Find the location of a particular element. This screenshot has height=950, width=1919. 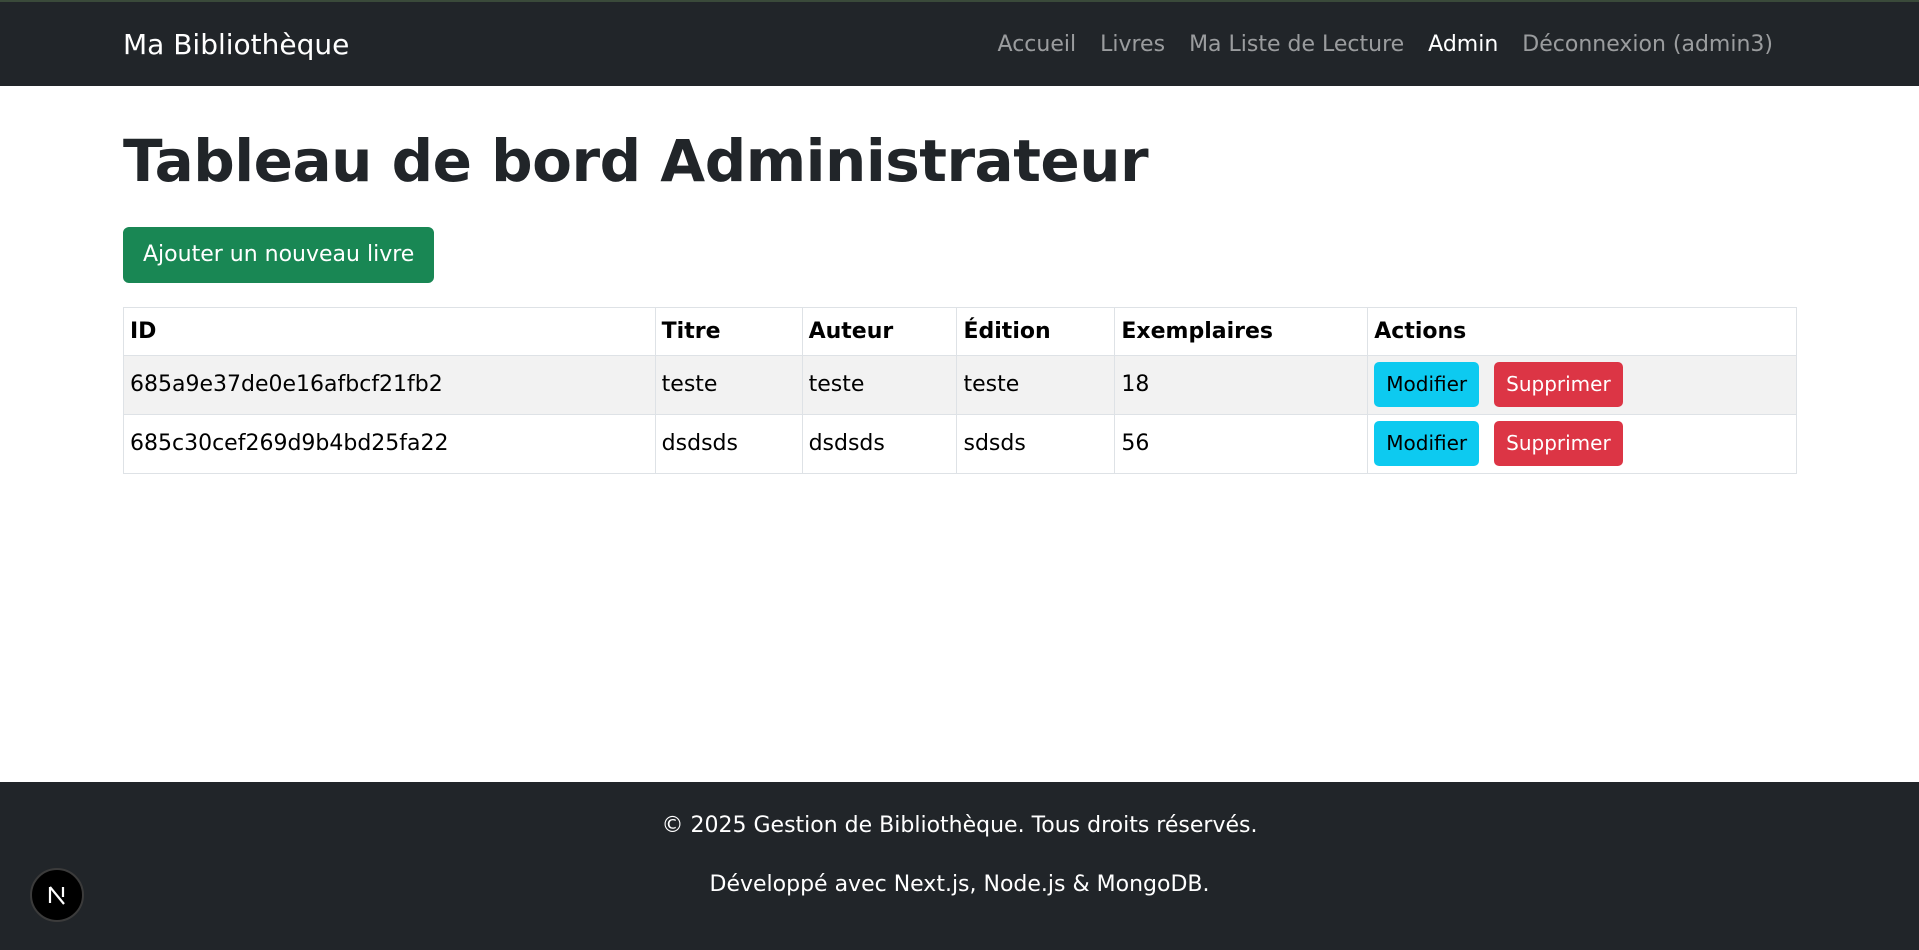

nextjs-n-glyph is located at coordinates (56, 895).